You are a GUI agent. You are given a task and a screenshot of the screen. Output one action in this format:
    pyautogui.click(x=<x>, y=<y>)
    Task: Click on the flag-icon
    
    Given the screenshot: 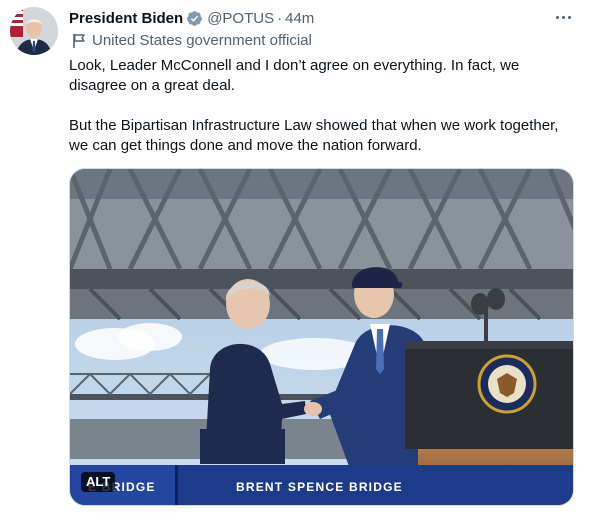 What is the action you would take?
    pyautogui.click(x=79, y=40)
    